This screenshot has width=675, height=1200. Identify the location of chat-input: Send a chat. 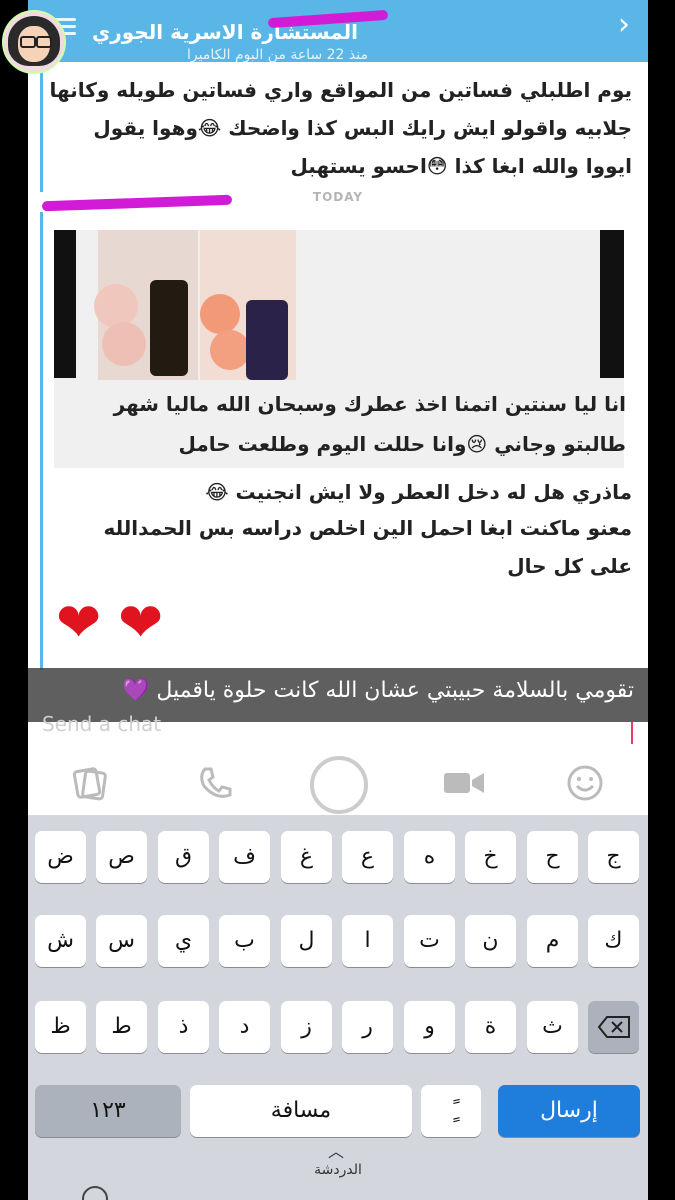
(101, 724).